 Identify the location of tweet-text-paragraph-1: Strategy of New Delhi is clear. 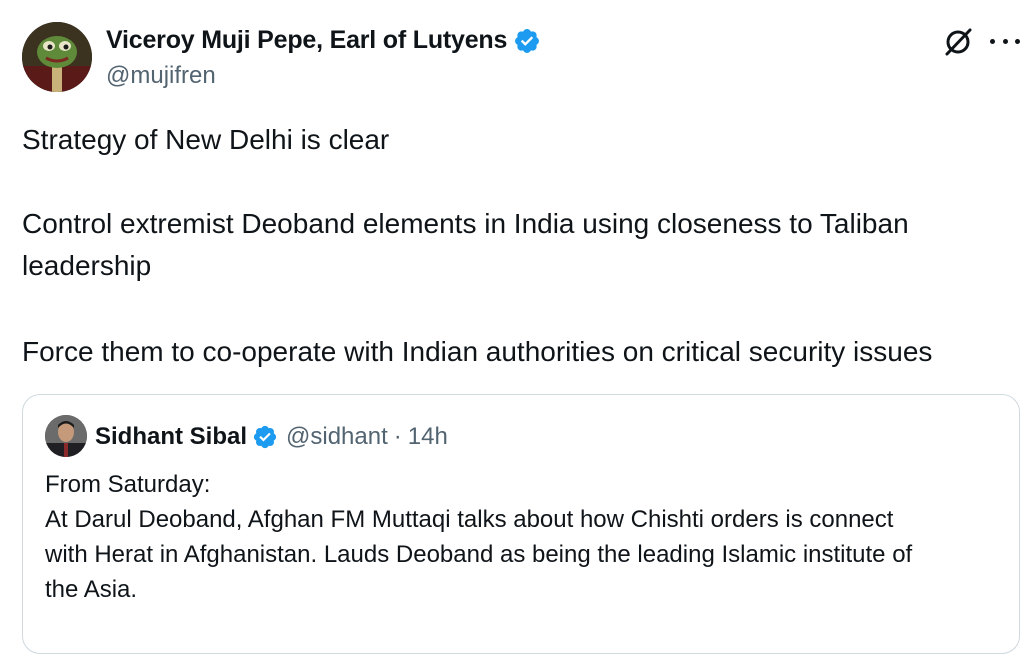
(206, 139).